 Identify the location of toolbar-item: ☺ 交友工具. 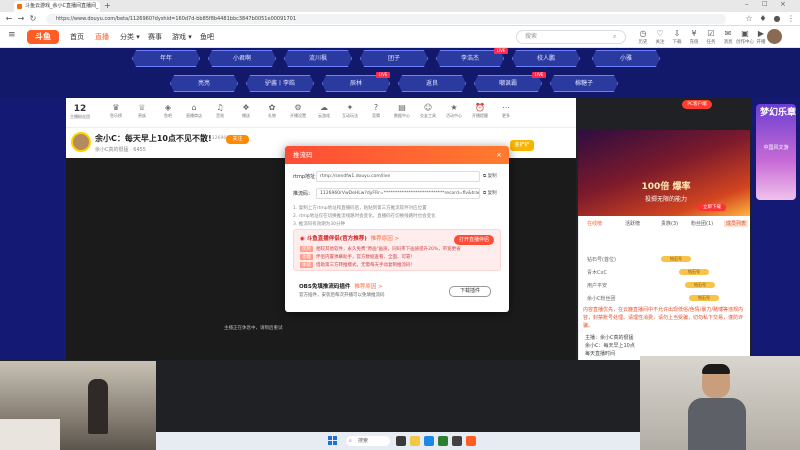
(428, 111).